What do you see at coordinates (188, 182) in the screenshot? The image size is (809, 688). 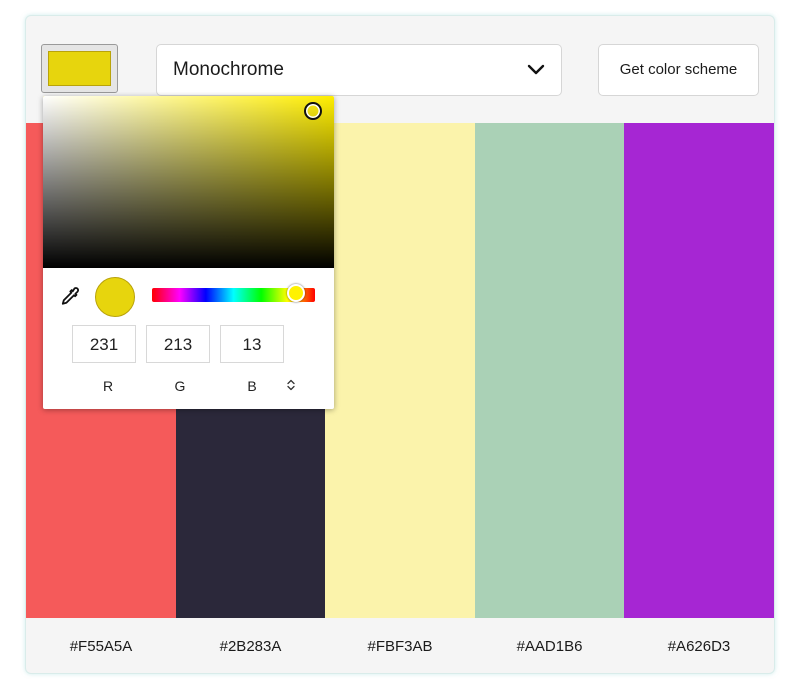 I see `saturation-value-area` at bounding box center [188, 182].